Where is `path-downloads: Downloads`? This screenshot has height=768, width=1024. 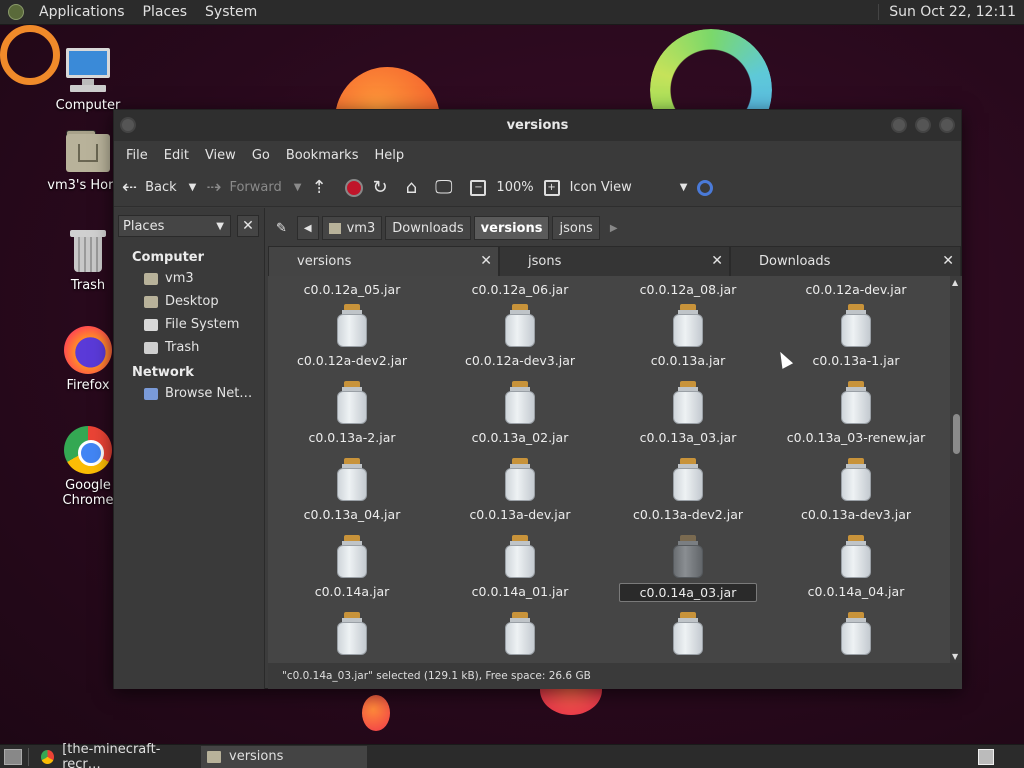 path-downloads: Downloads is located at coordinates (428, 228).